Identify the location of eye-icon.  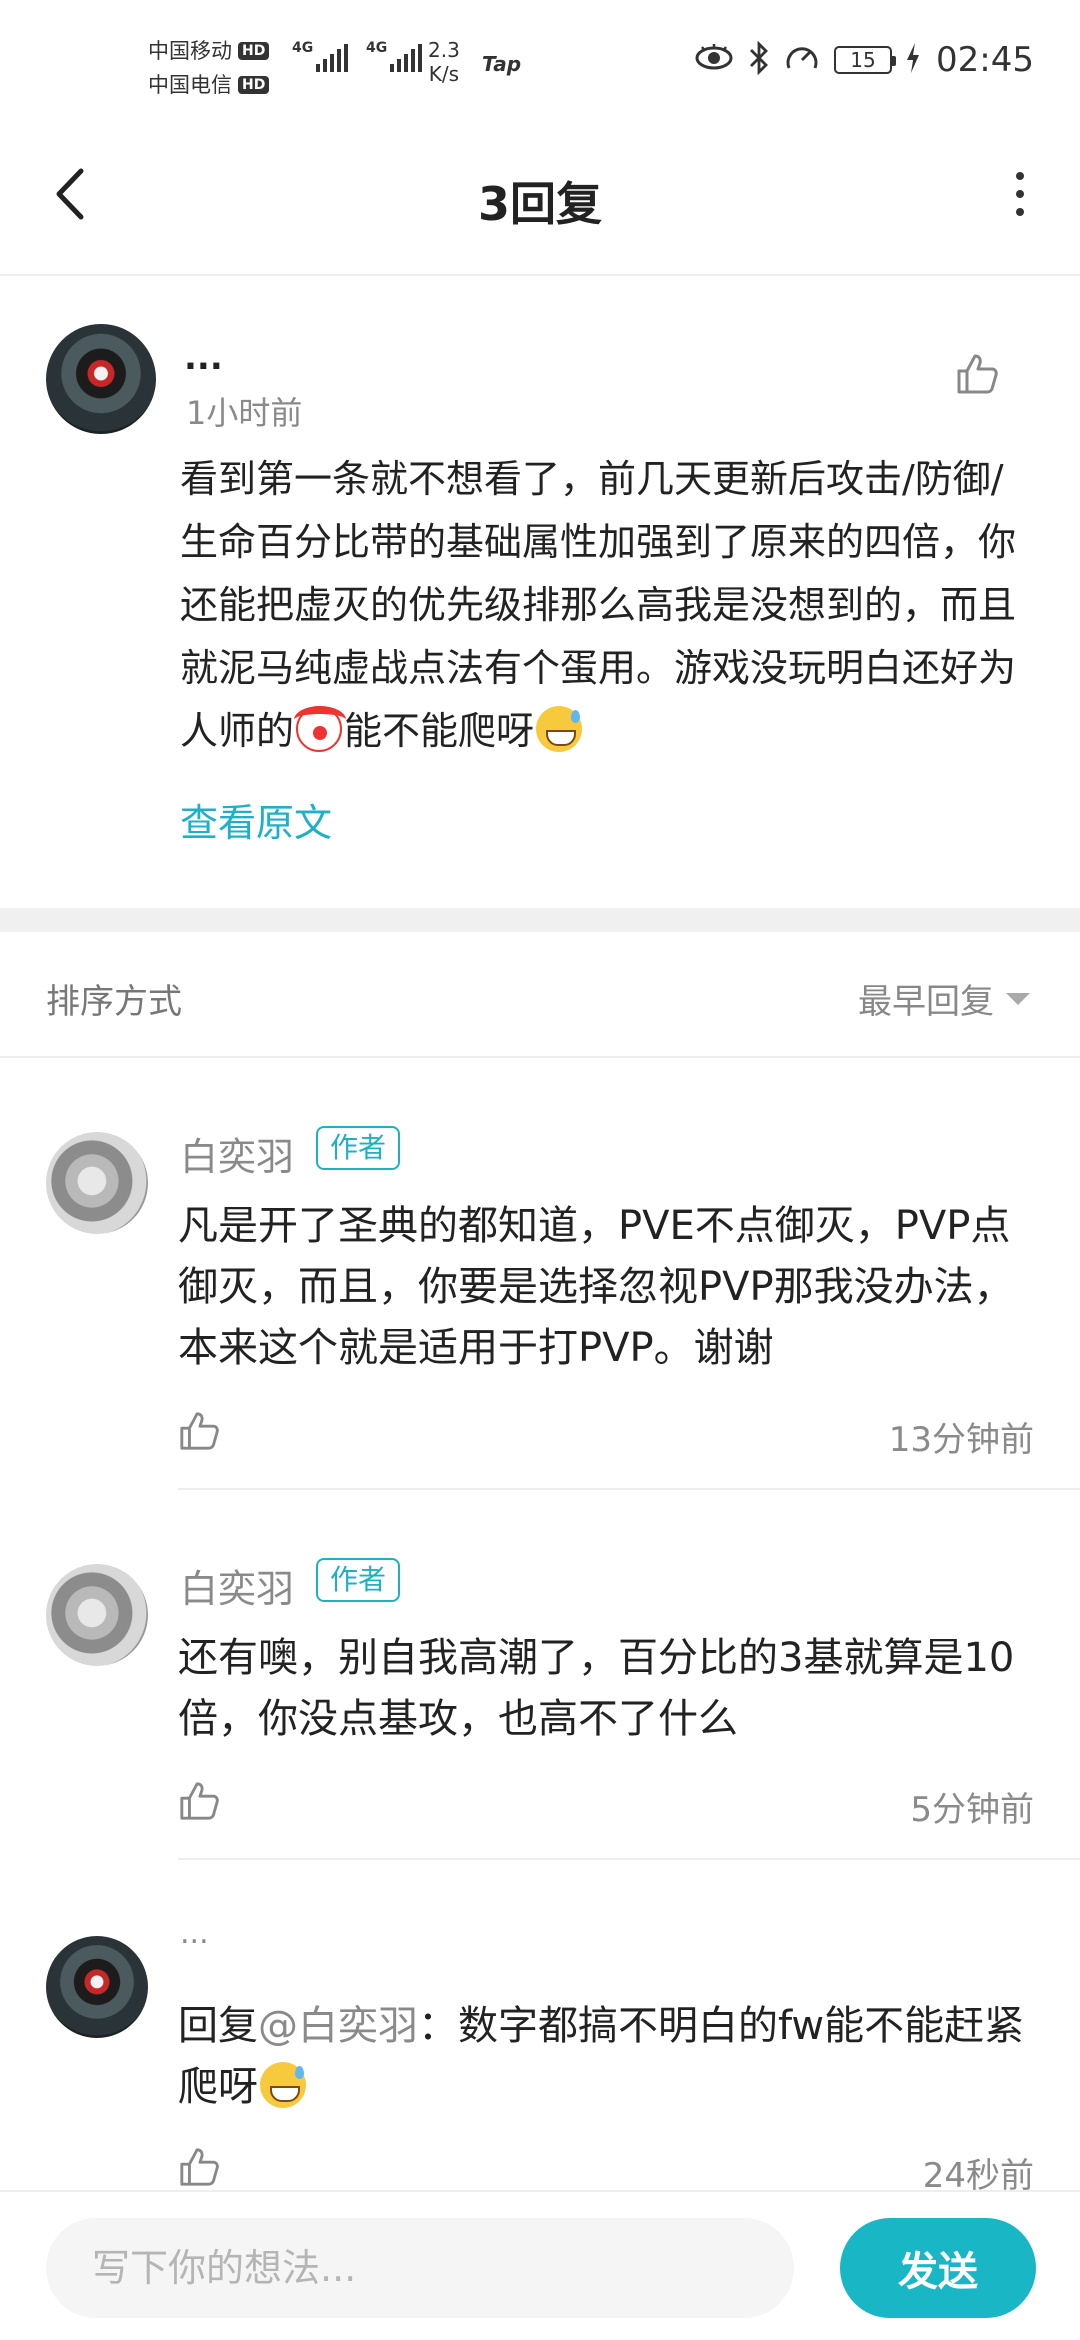
(714, 60).